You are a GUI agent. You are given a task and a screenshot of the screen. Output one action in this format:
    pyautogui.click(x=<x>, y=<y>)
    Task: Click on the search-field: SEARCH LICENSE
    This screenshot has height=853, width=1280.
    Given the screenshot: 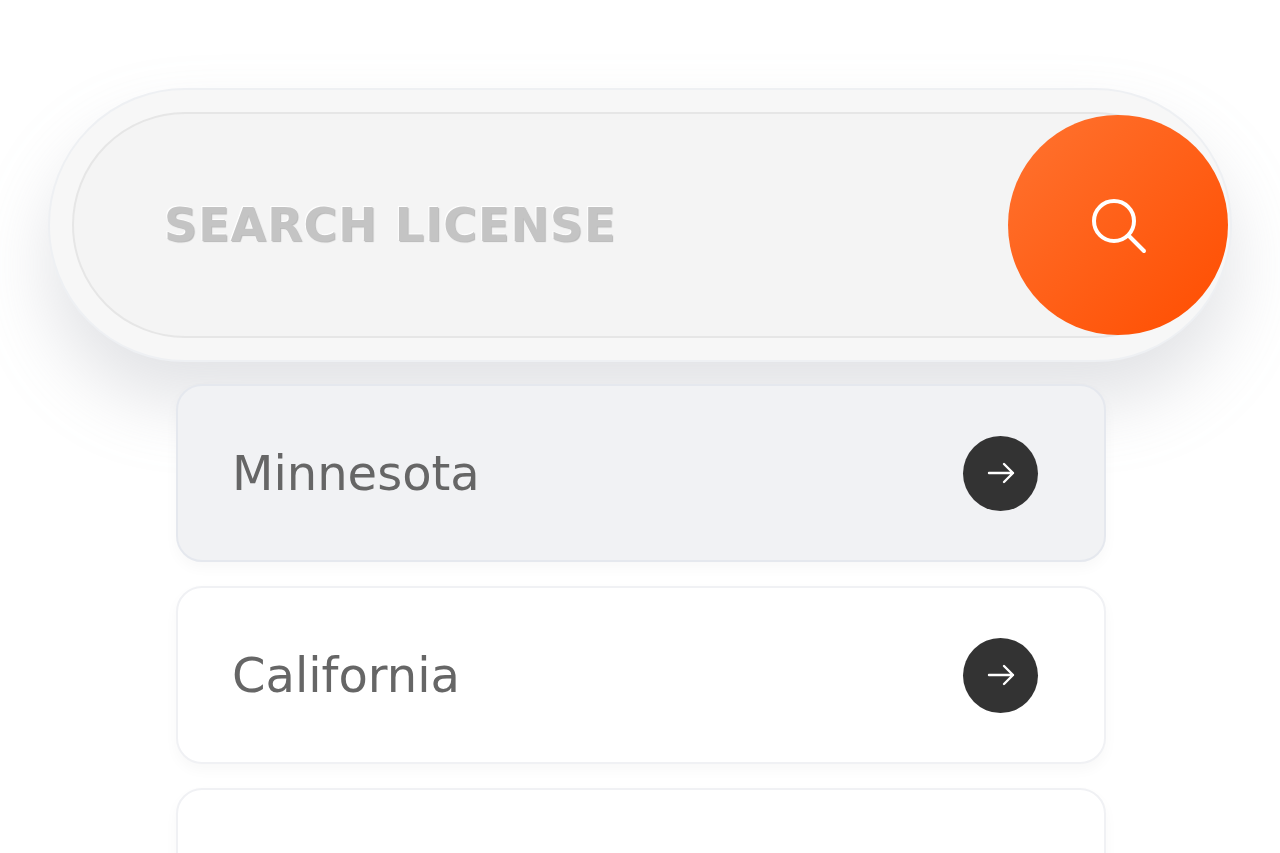 What is the action you would take?
    pyautogui.click(x=585, y=225)
    